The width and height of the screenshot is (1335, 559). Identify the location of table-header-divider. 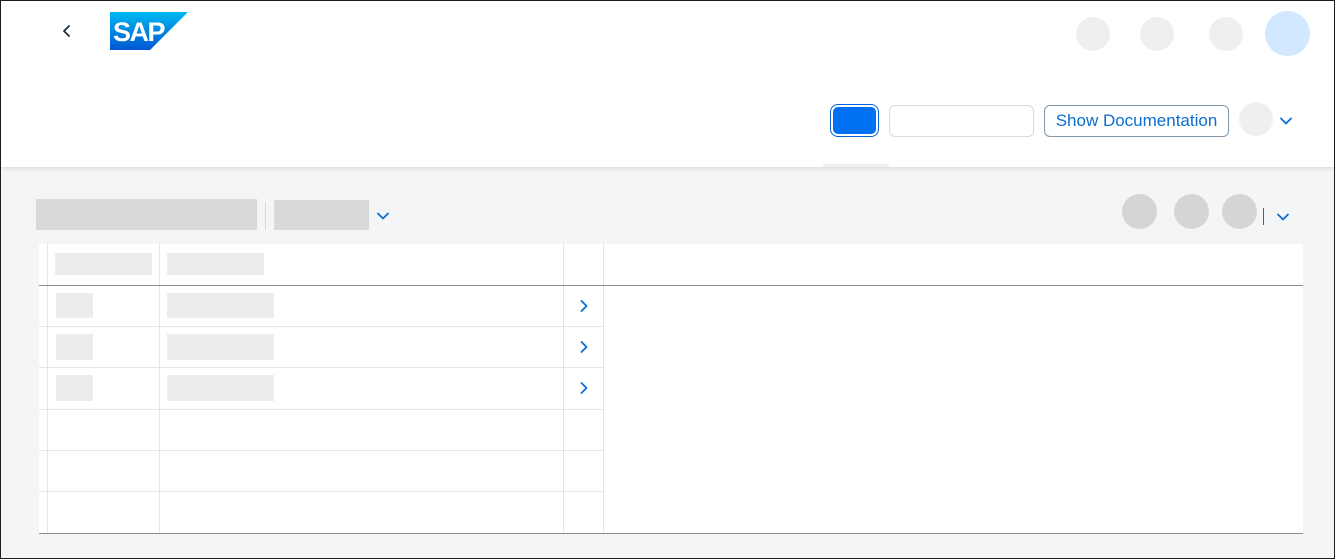
(671, 285).